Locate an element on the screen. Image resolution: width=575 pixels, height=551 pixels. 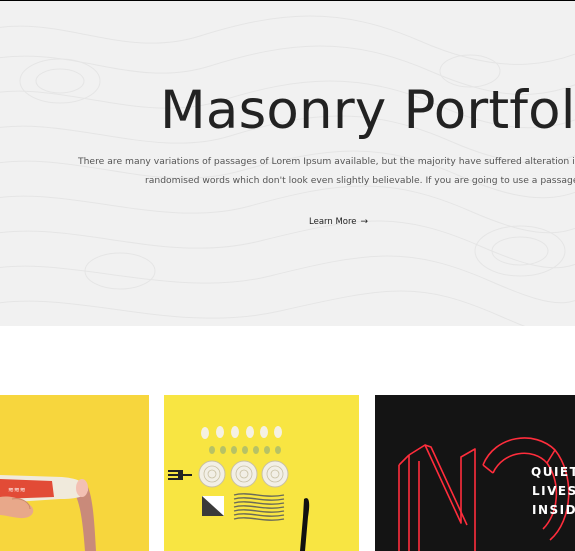
portfolio-item-1: ≋≋≋ is located at coordinates (74, 473).